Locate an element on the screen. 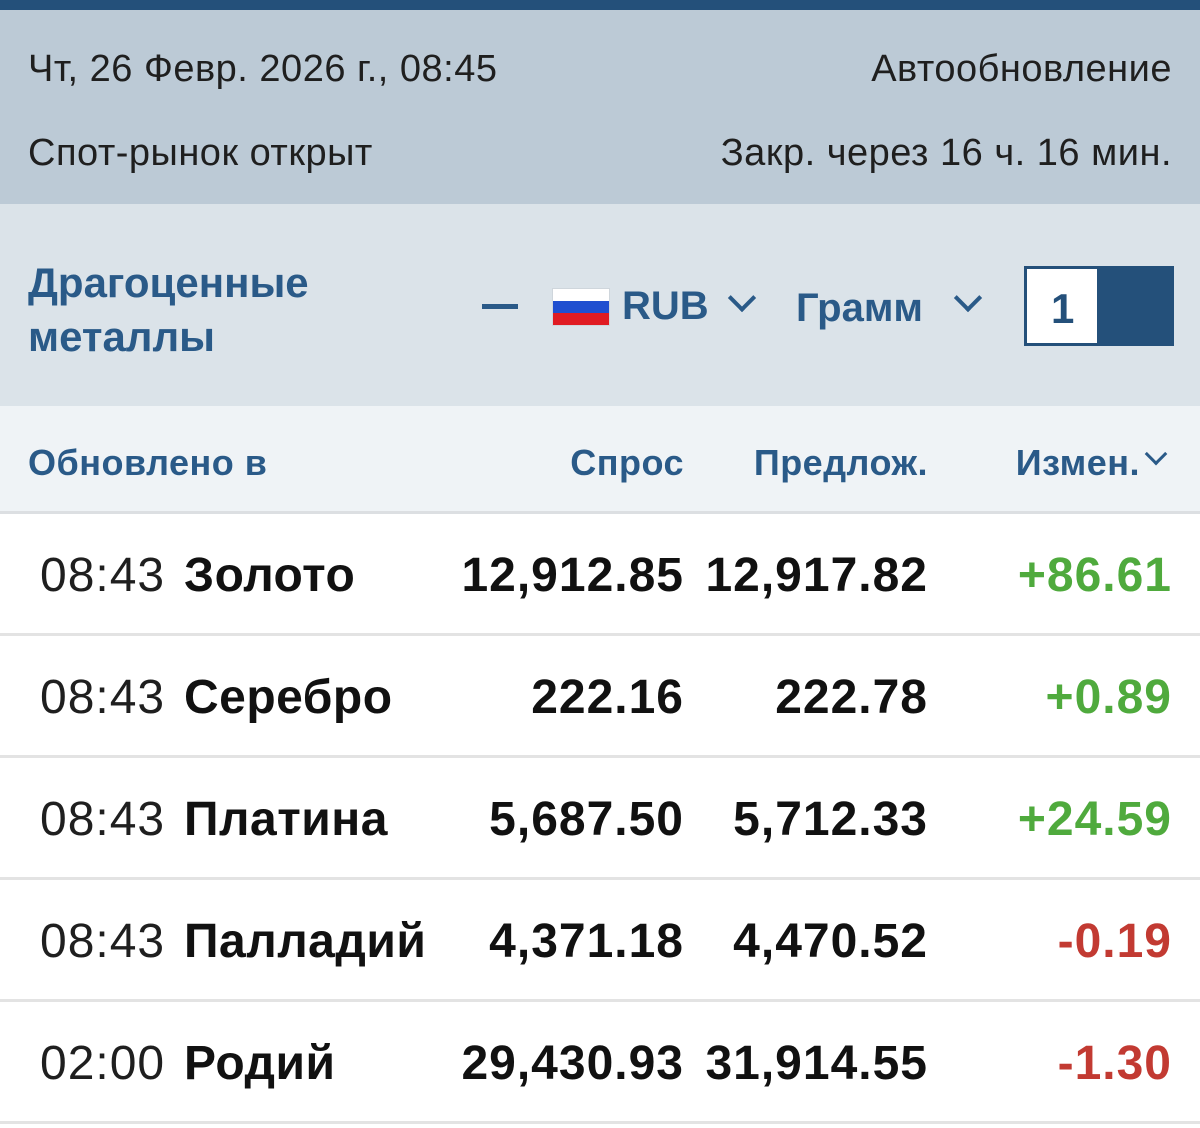 This screenshot has width=1200, height=1128. table-row: 08:43 Платина 5,687.50 5,712.33 +24.59 is located at coordinates (600, 819).